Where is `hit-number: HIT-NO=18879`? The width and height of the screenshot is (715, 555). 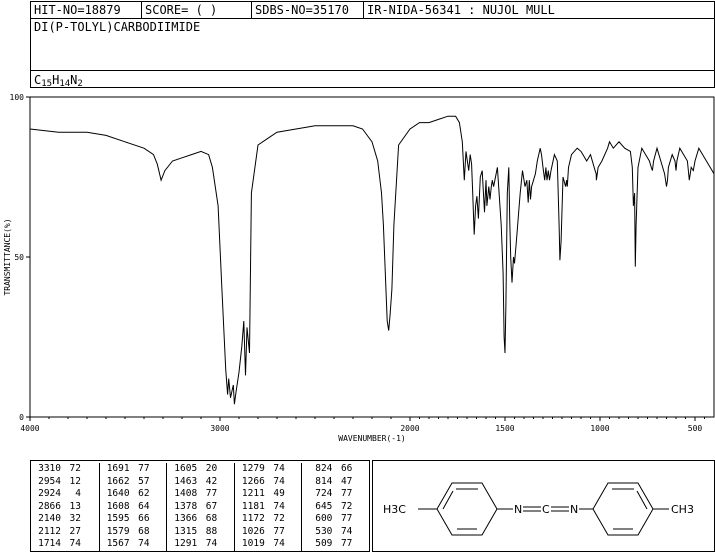 hit-number: HIT-NO=18879 is located at coordinates (86, 10).